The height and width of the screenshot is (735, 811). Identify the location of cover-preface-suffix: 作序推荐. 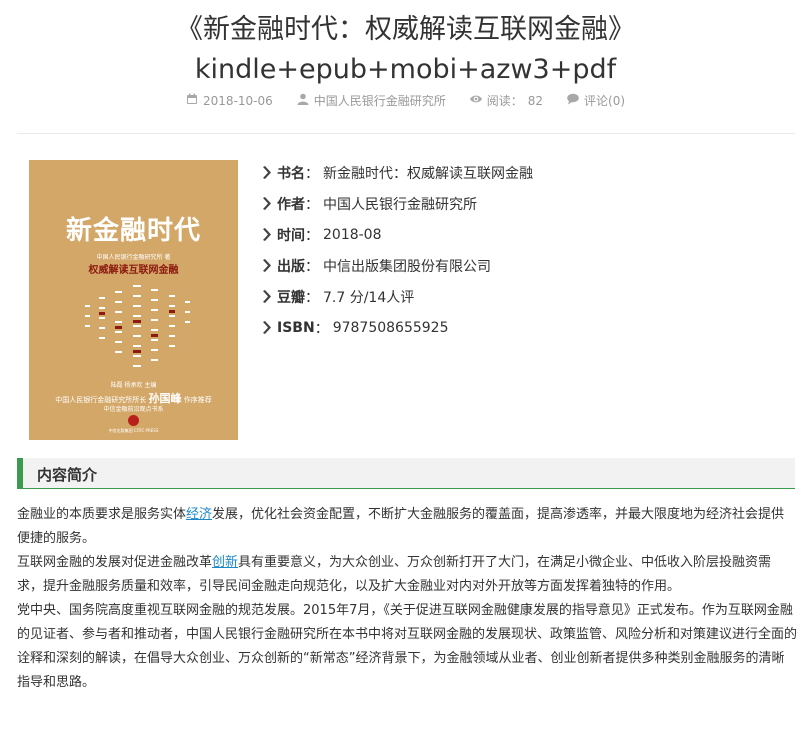
(197, 400).